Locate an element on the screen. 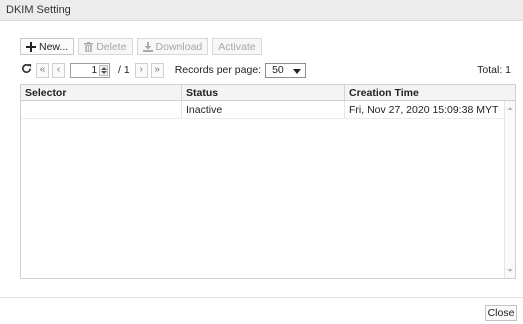 The image size is (523, 324). download-icon is located at coordinates (147, 46).